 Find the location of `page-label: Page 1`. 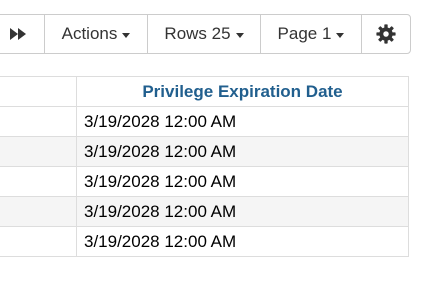

page-label: Page 1 is located at coordinates (304, 33).